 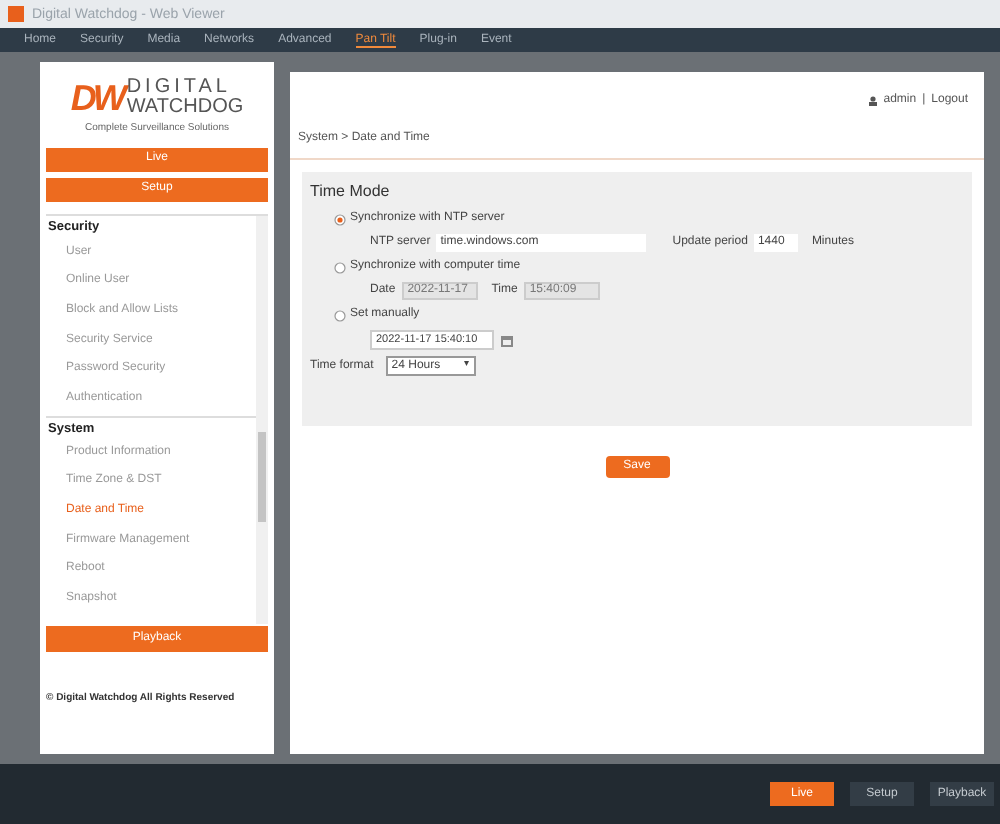 What do you see at coordinates (872, 101) in the screenshot?
I see `user-icon` at bounding box center [872, 101].